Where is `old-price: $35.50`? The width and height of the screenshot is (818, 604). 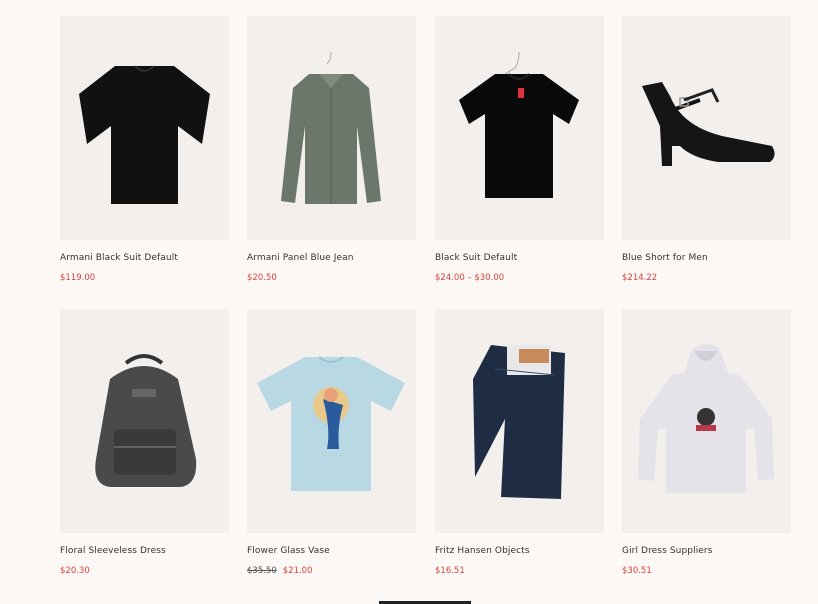
old-price: $35.50 is located at coordinates (262, 571).